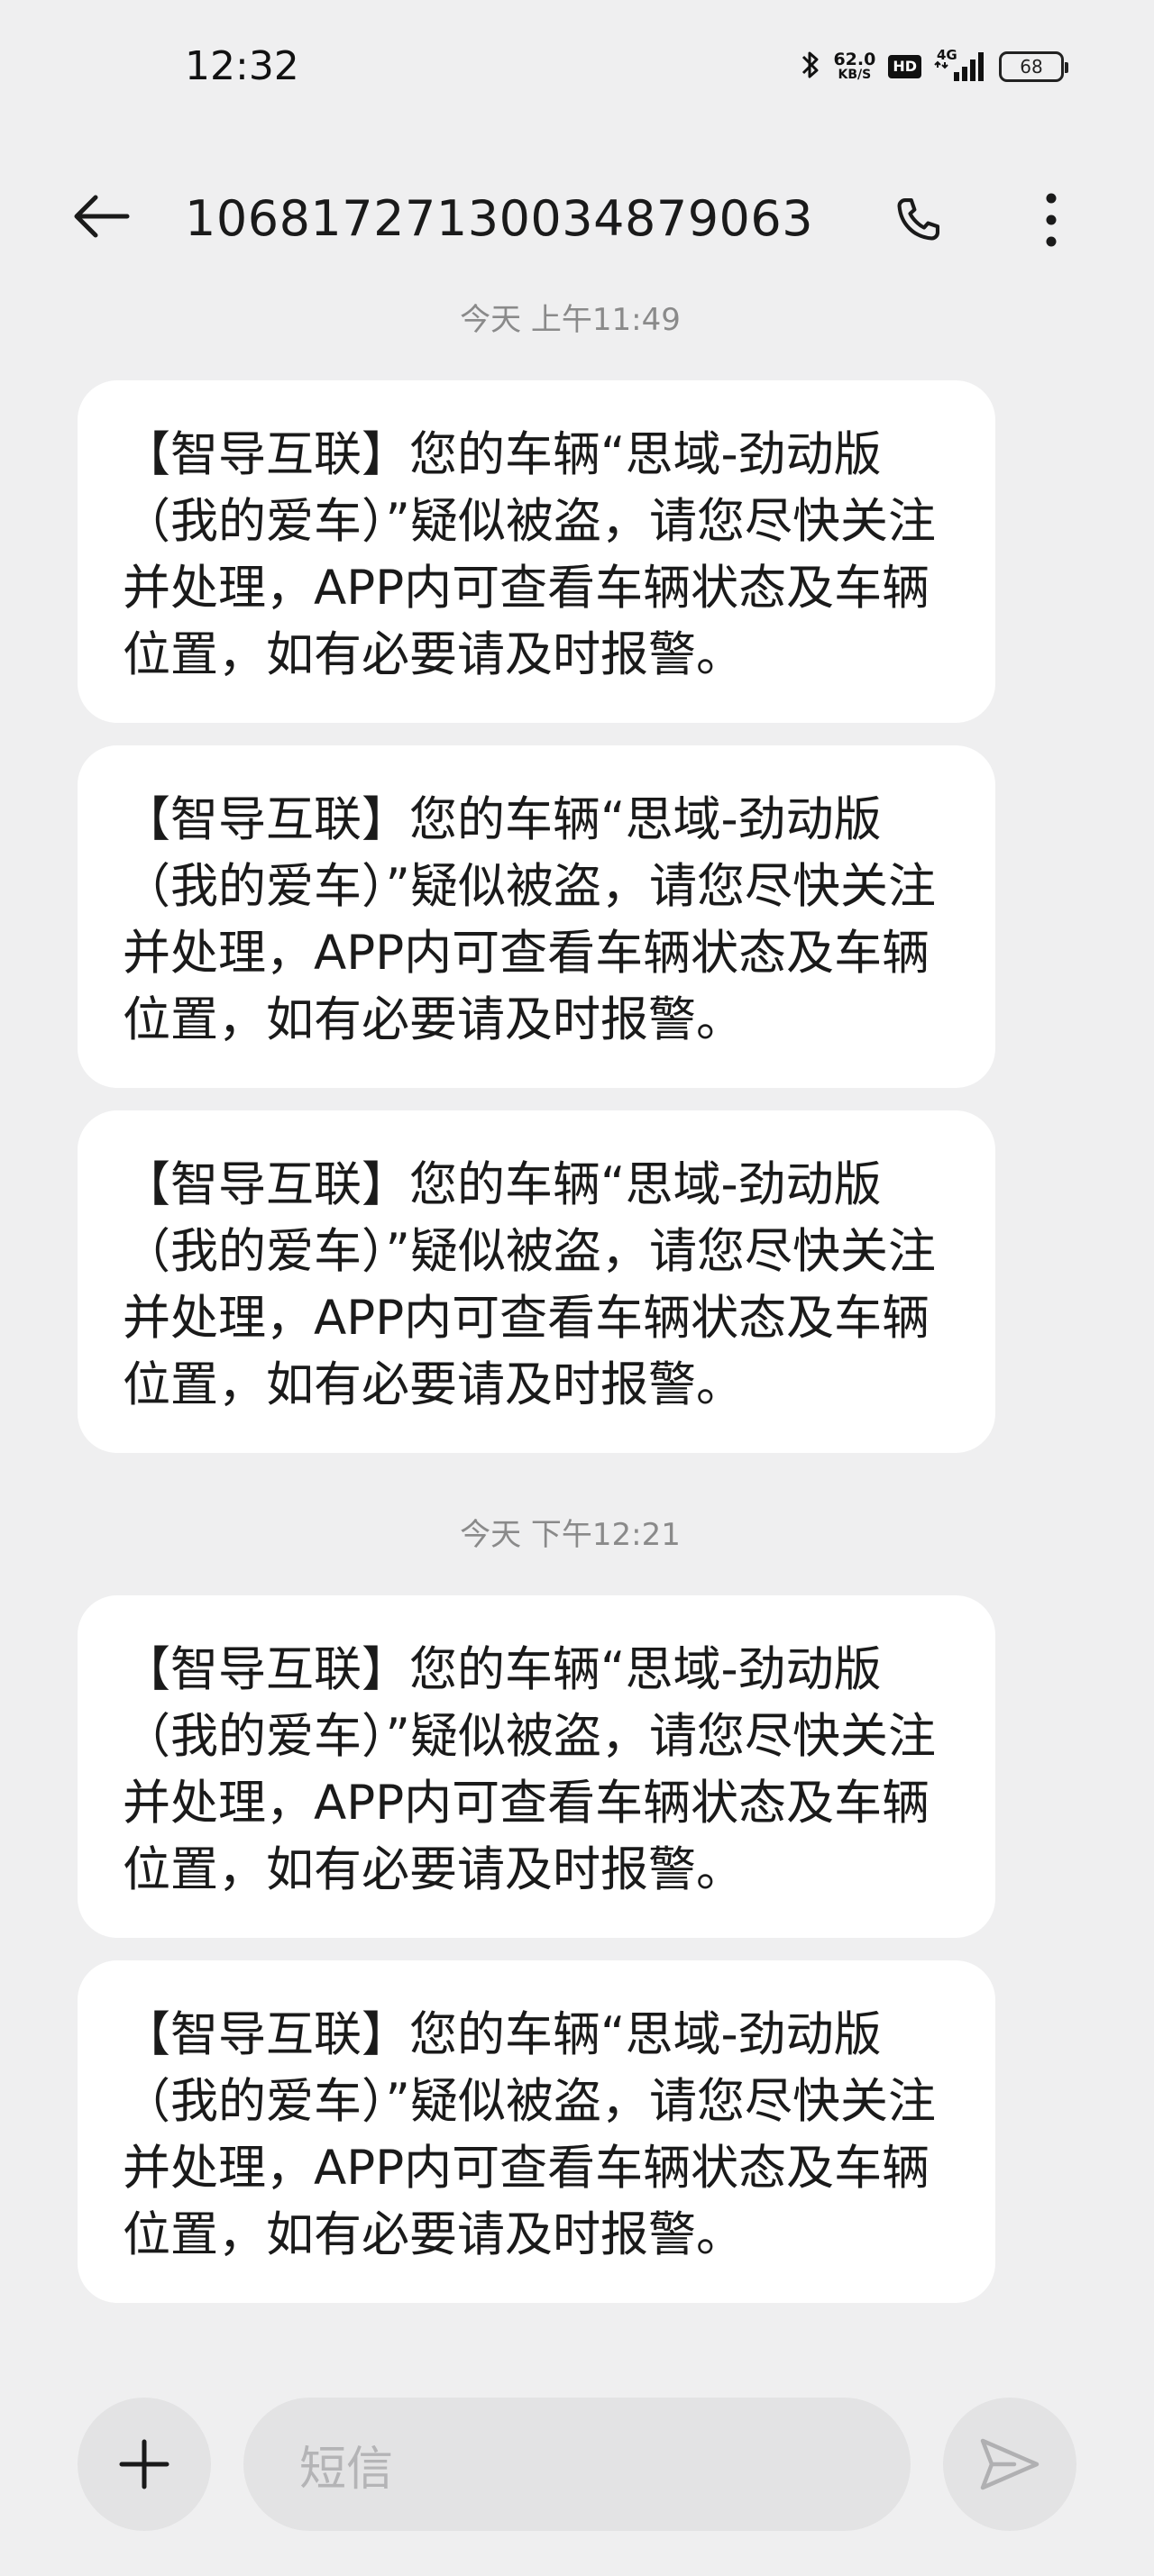 This screenshot has width=1154, height=2576. I want to click on battery-icon: 68, so click(1033, 66).